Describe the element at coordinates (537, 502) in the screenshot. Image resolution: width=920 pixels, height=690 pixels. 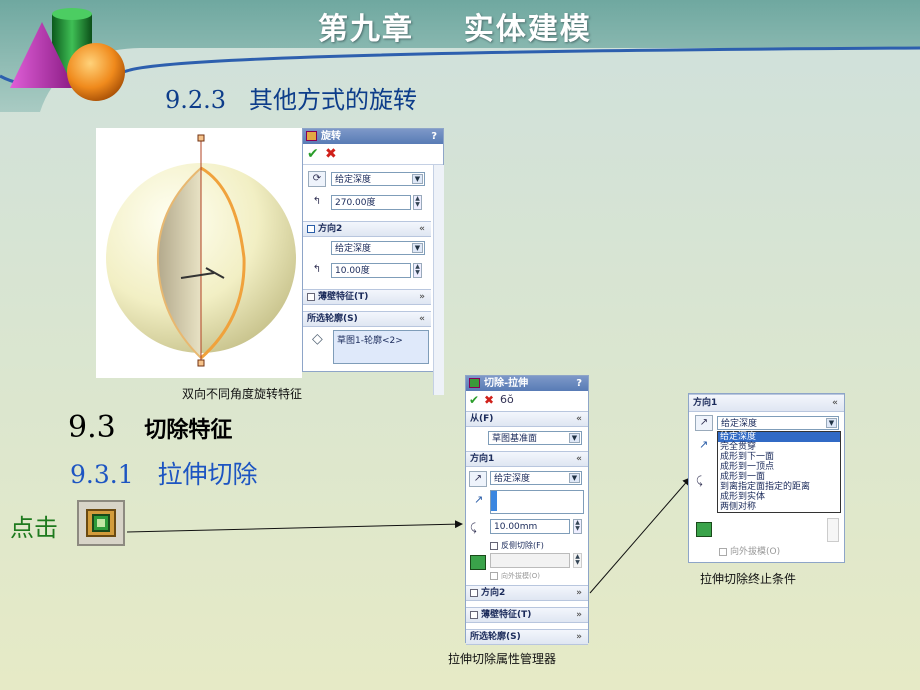
I see `direction-selection-box` at that location.